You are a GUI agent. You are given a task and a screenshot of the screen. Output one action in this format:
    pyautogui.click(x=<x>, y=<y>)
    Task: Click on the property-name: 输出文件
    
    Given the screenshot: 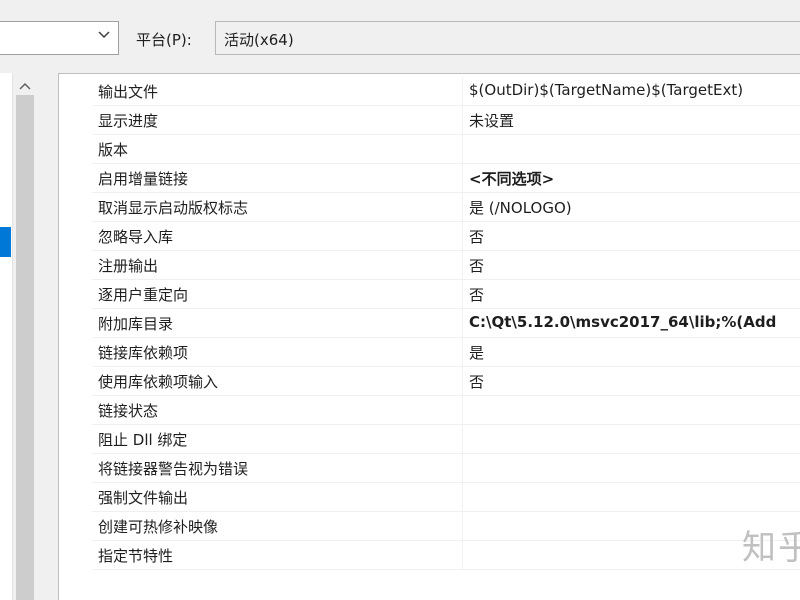 What is the action you would take?
    pyautogui.click(x=128, y=92)
    